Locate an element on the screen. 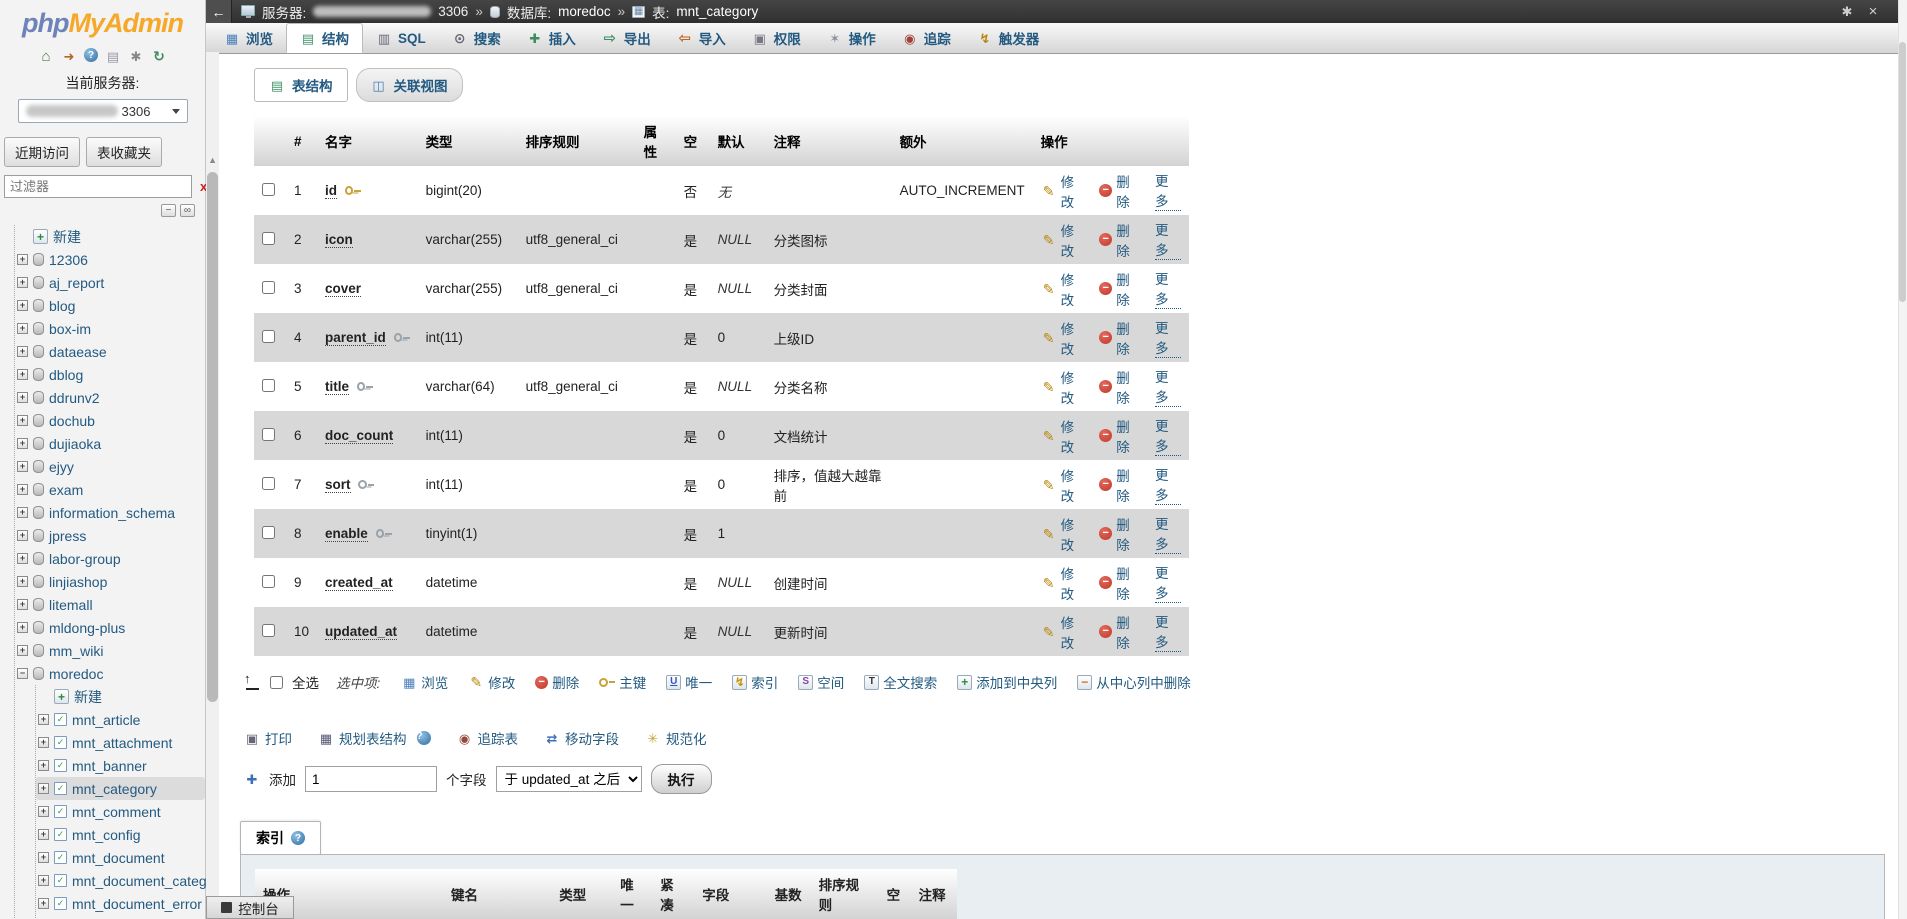  add-field-position-select: 于 updated_at 之后 is located at coordinates (568, 779).